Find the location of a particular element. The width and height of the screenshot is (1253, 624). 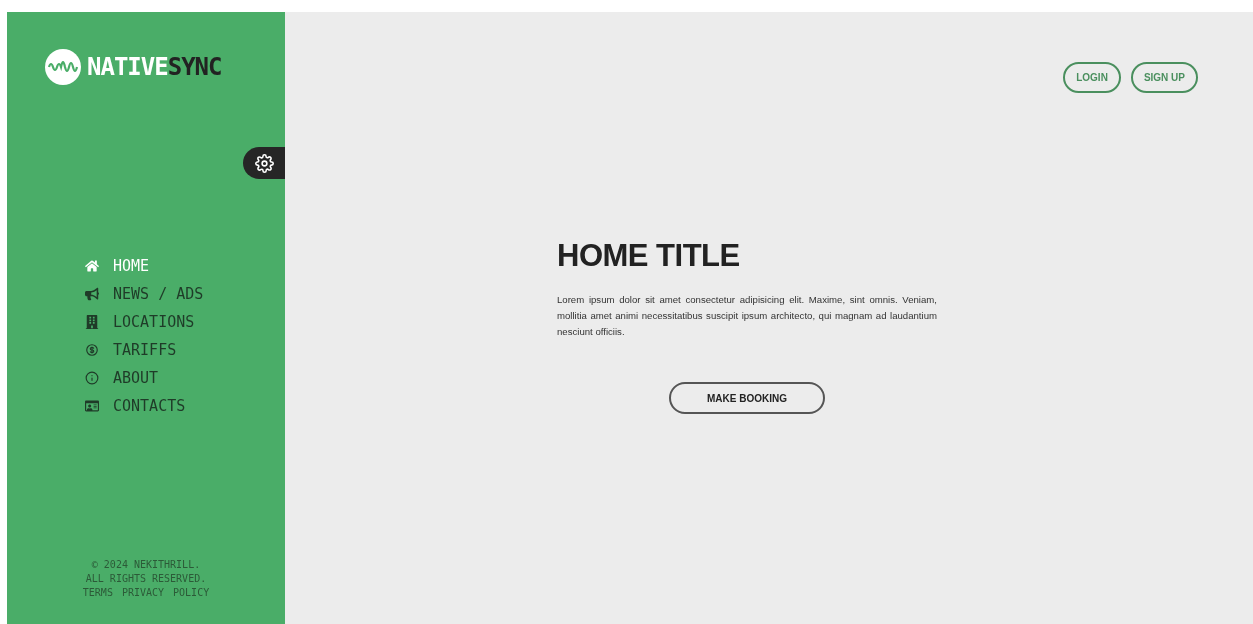

home-icon is located at coordinates (92, 266).